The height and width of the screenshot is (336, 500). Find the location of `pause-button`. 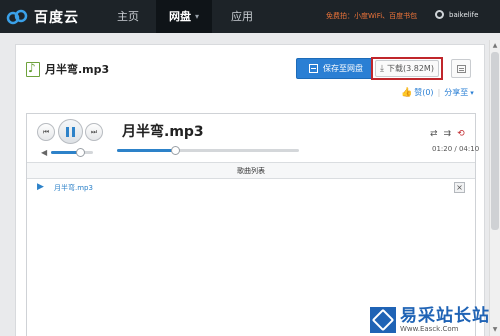

pause-button is located at coordinates (70, 131).